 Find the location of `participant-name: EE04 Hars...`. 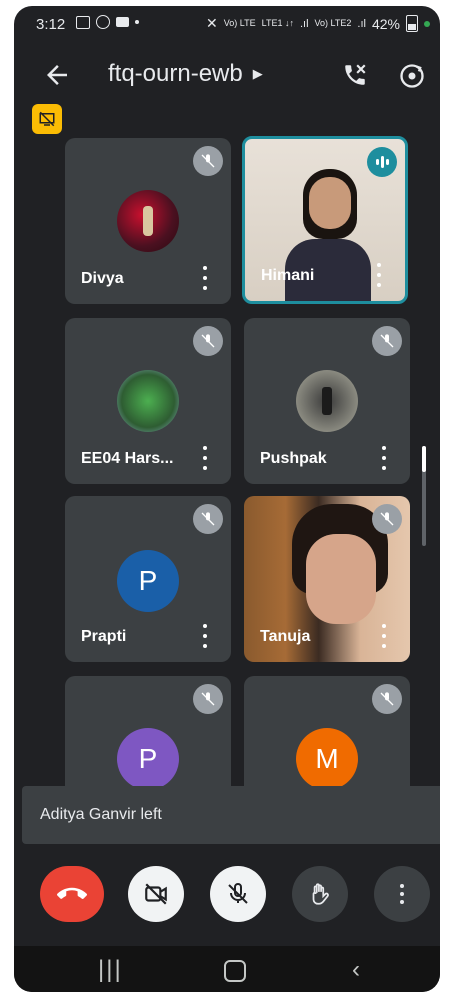

participant-name: EE04 Hars... is located at coordinates (127, 458).